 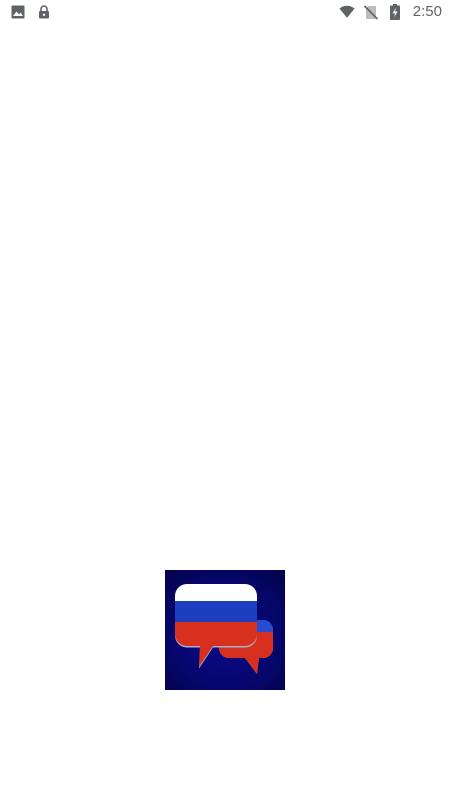 What do you see at coordinates (395, 12) in the screenshot?
I see `battery-charging-icon` at bounding box center [395, 12].